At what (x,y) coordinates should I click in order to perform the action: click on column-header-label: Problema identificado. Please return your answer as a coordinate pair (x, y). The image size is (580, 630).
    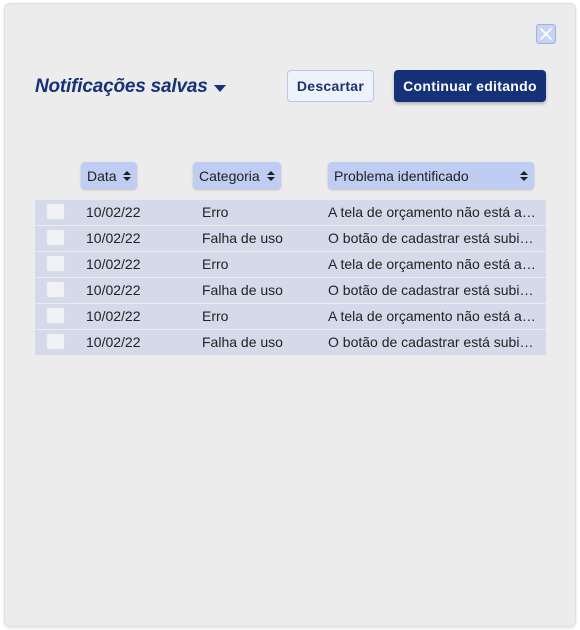
    Looking at the image, I should click on (401, 175).